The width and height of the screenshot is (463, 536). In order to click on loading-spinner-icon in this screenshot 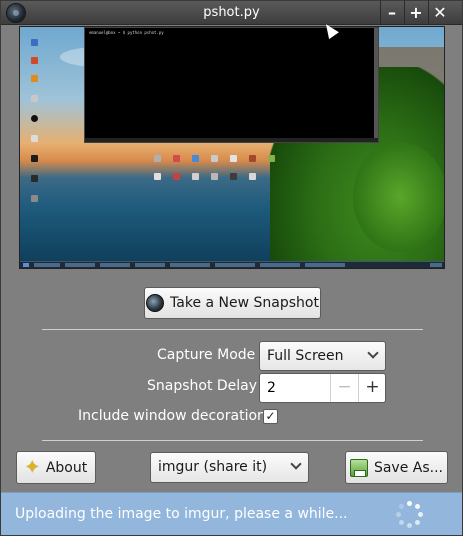, I will do `click(409, 515)`.